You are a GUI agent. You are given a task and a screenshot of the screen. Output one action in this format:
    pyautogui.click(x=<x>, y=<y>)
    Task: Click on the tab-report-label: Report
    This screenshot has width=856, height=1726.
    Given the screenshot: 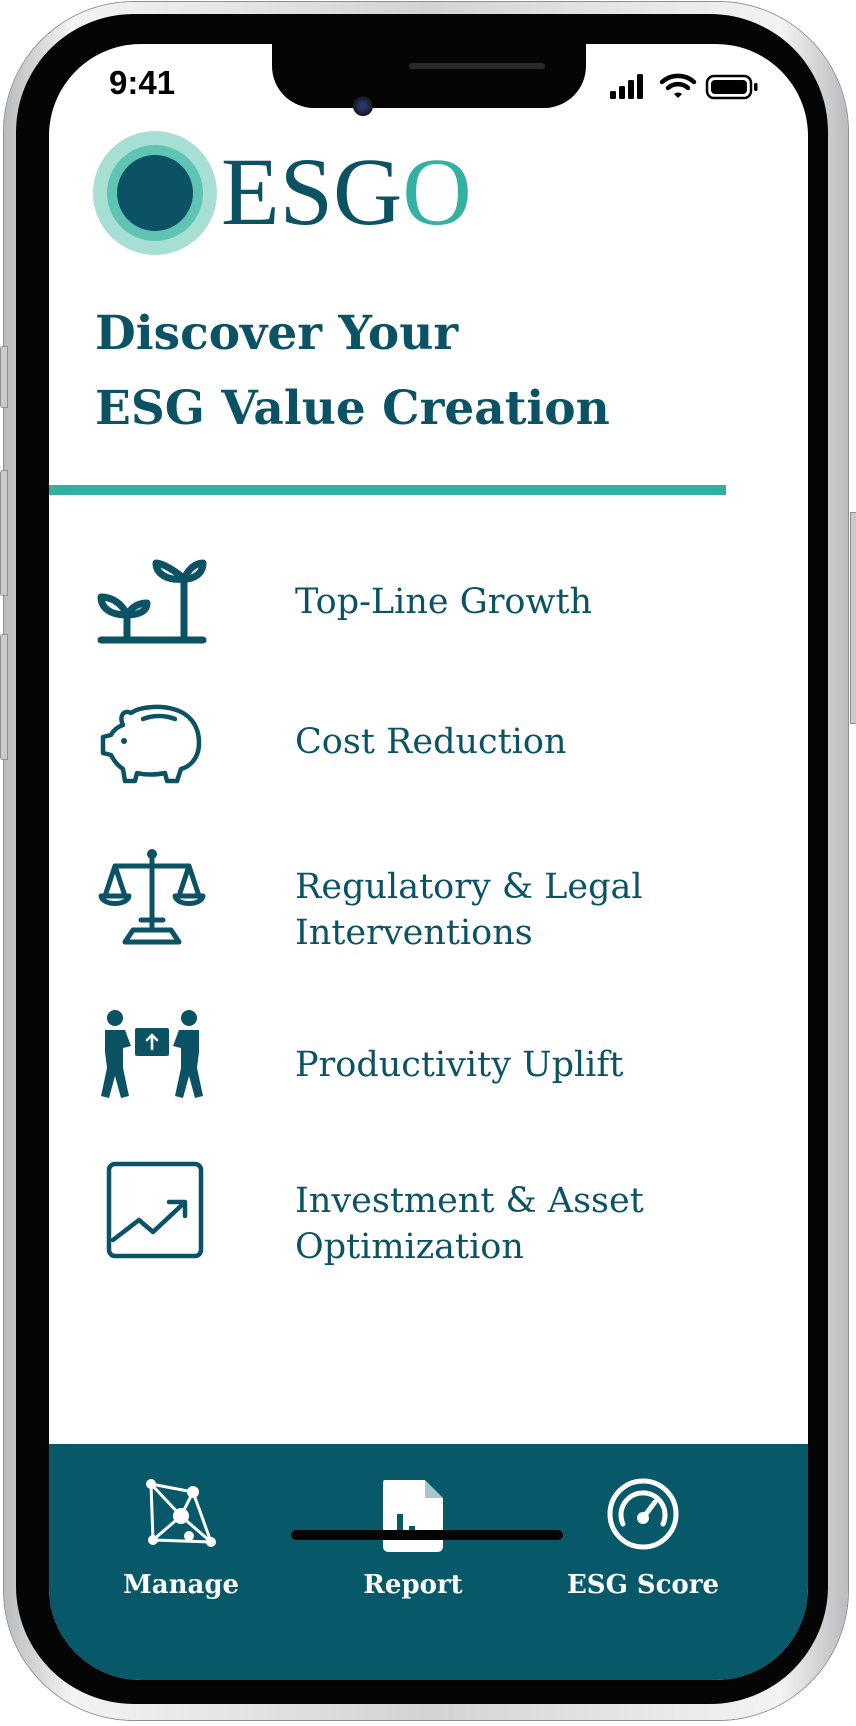 What is the action you would take?
    pyautogui.click(x=413, y=1585)
    